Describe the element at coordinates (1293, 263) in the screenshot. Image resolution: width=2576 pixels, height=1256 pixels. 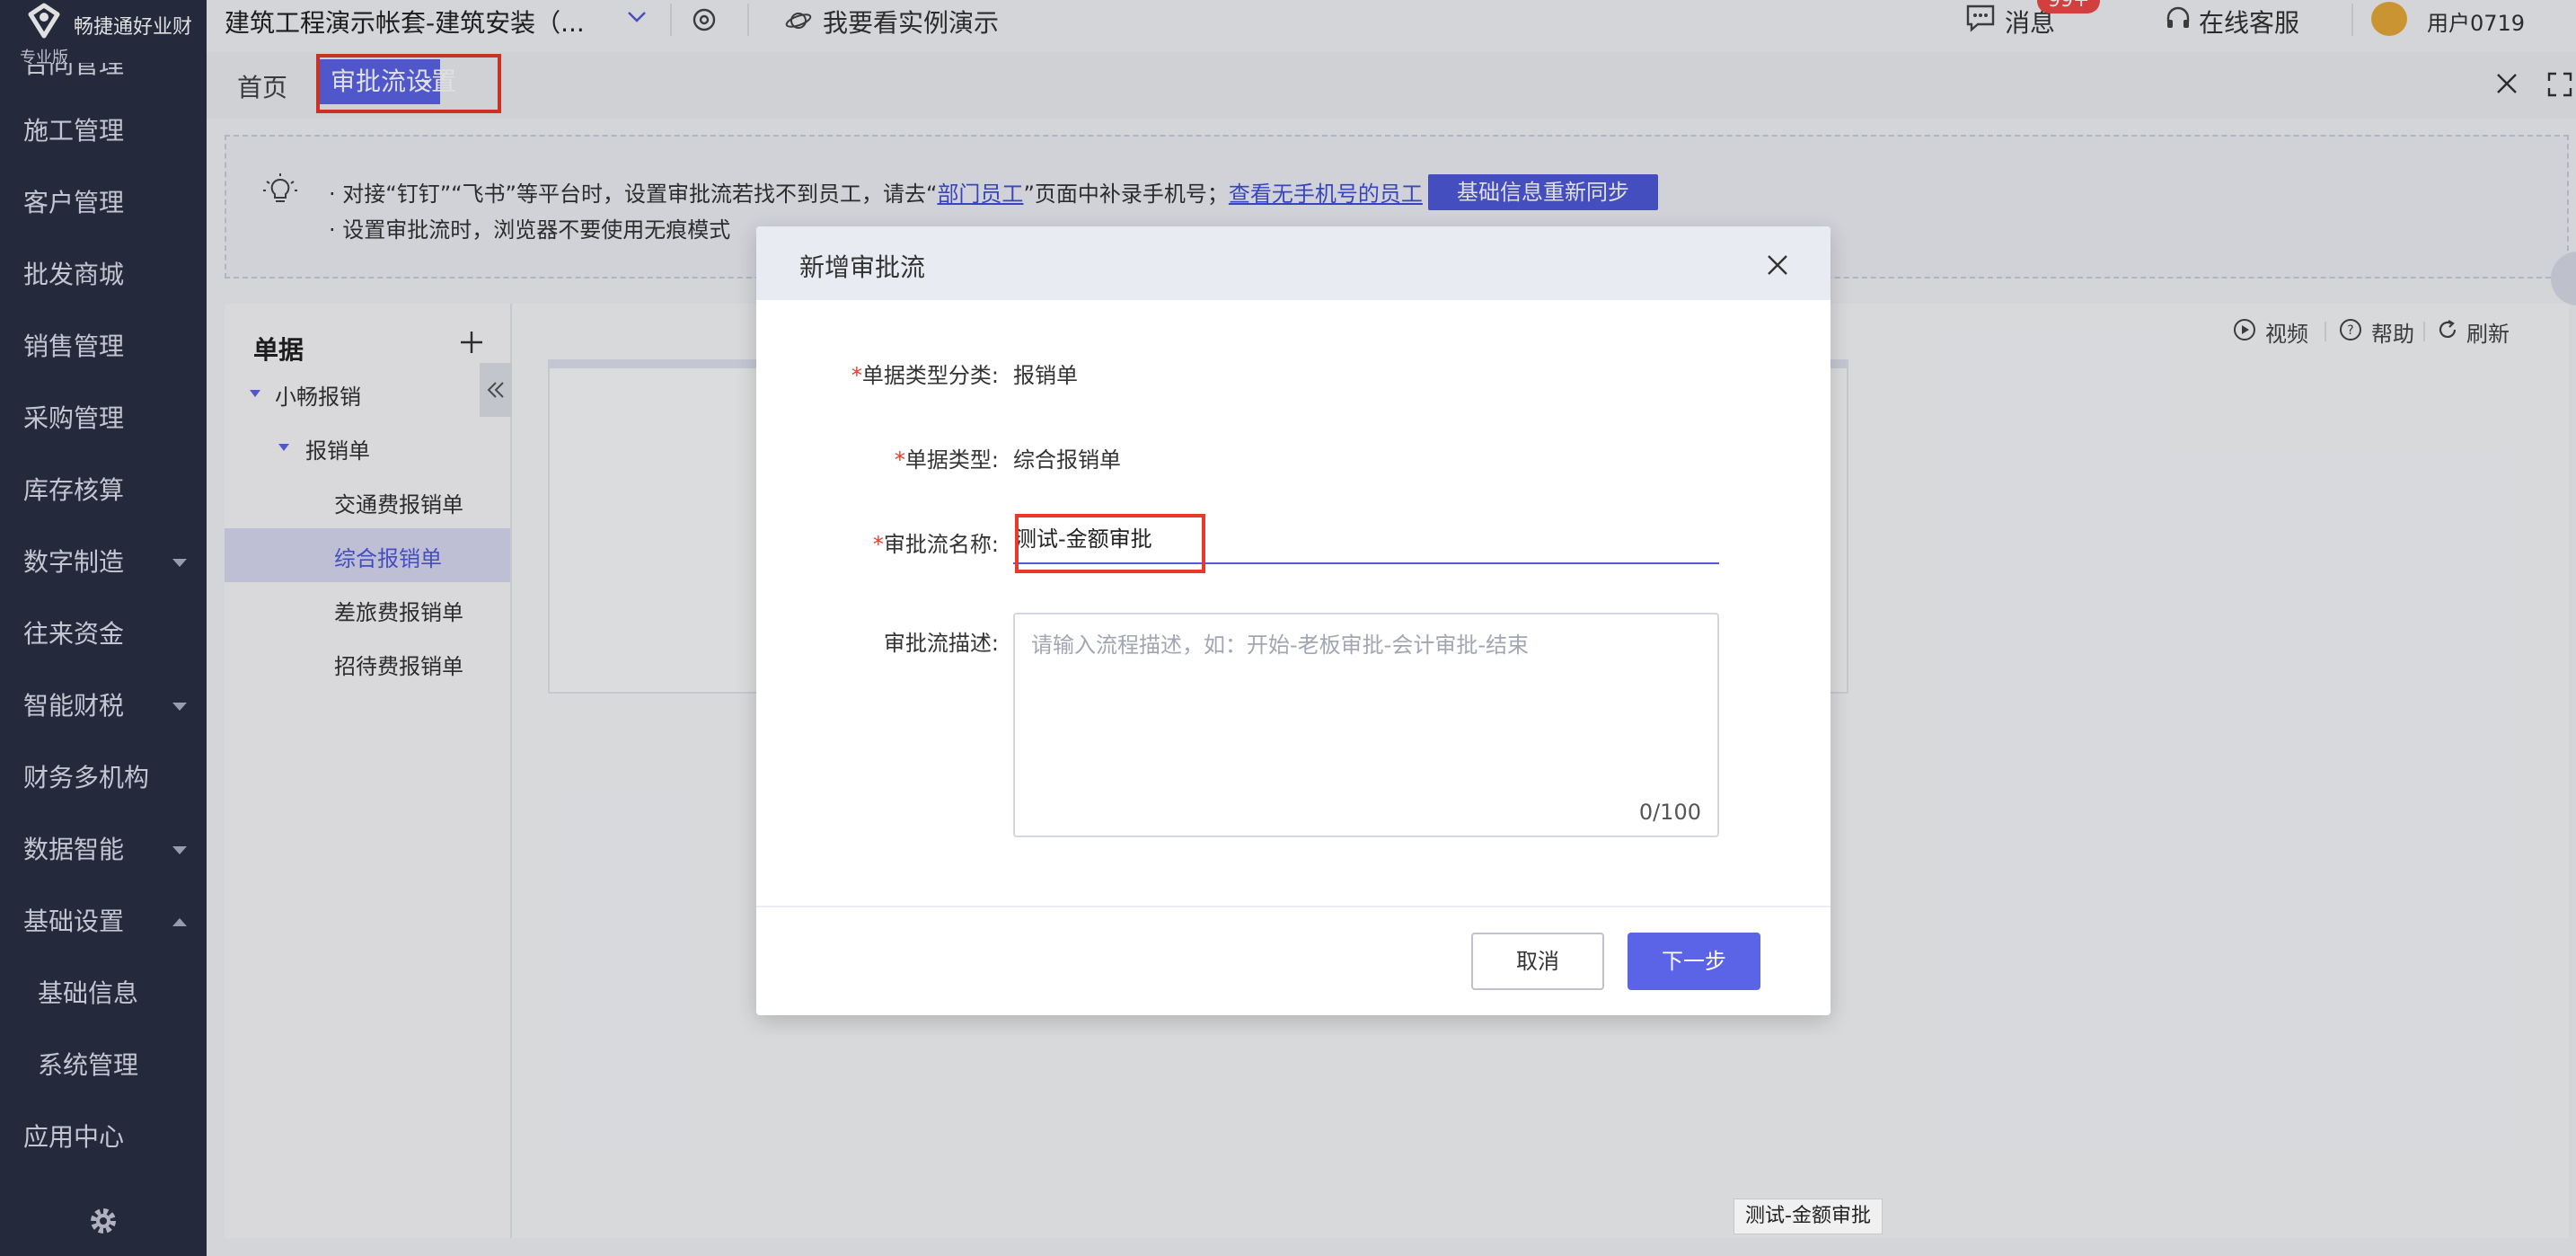
I see `dialog-header: 新增审批流` at that location.